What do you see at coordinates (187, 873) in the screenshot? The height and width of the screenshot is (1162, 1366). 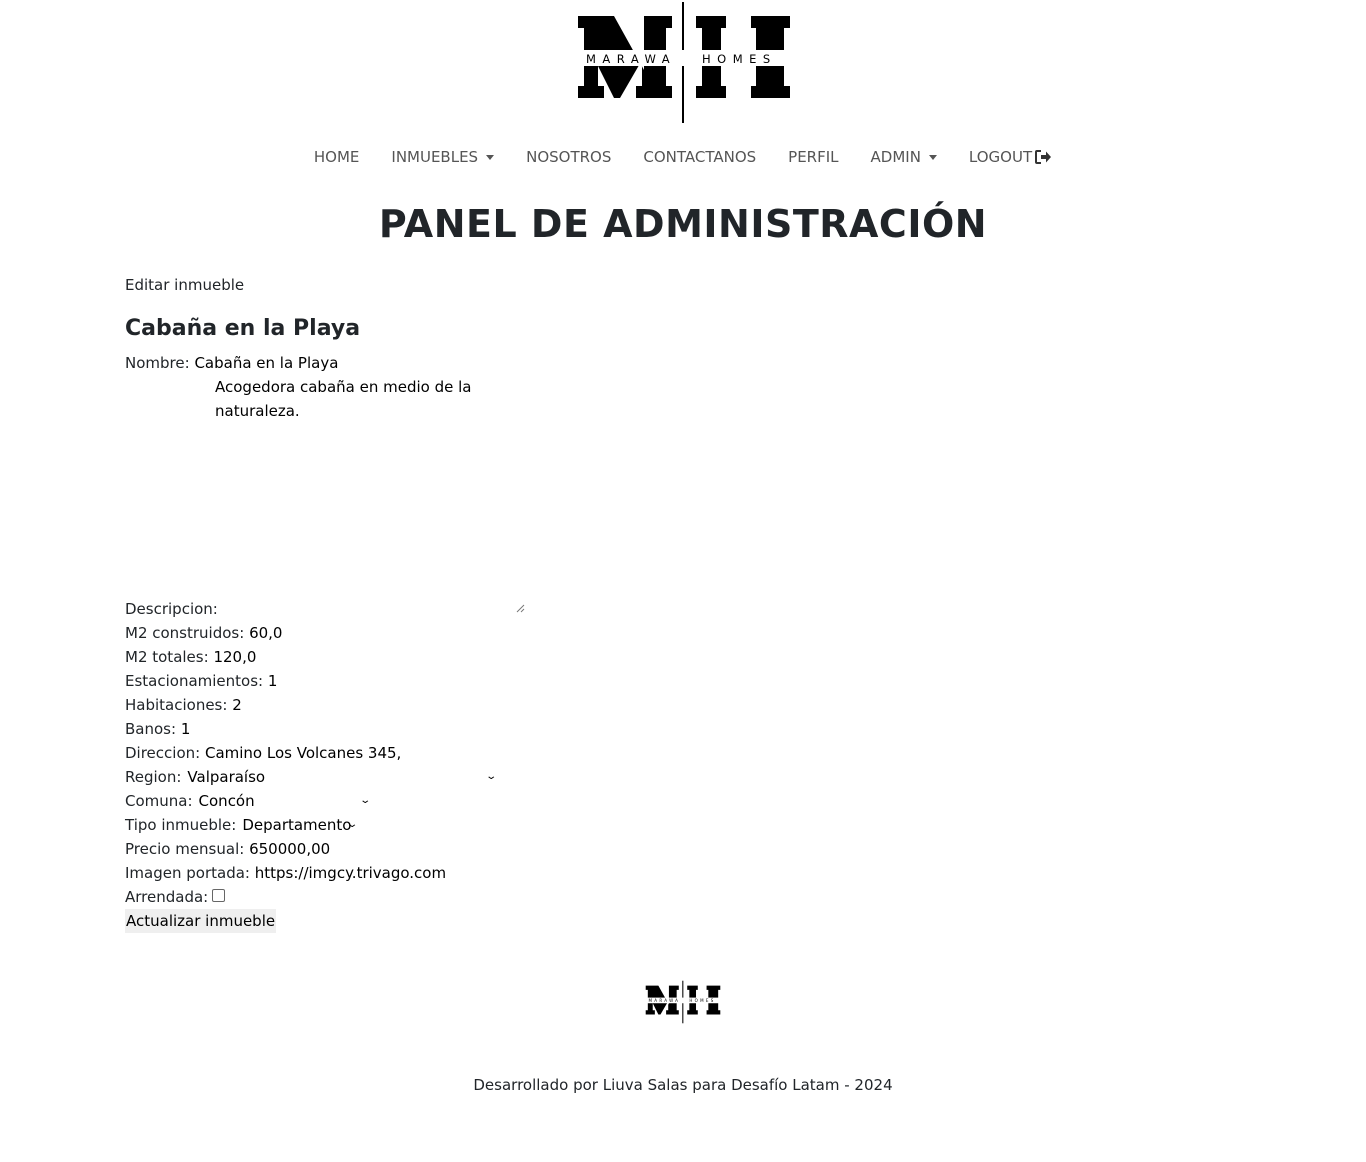 I see `imagen-portada-label: Imagen portada:` at bounding box center [187, 873].